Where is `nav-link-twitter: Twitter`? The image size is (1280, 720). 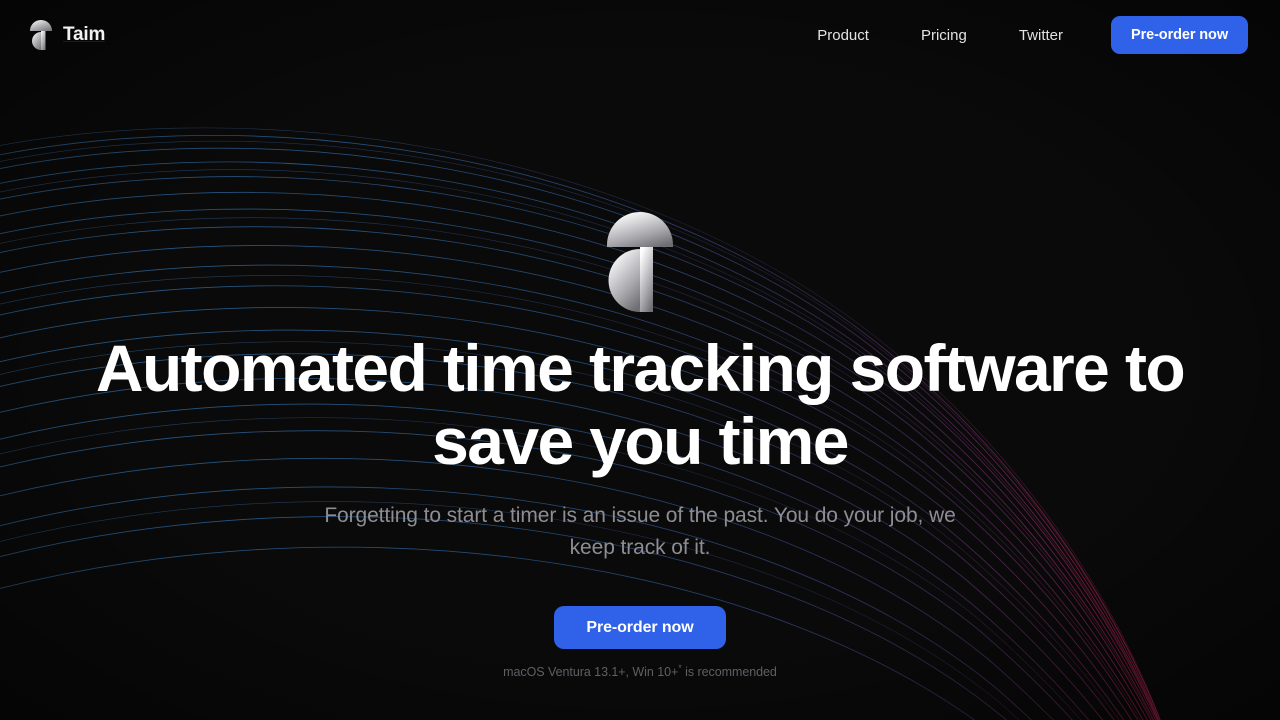 nav-link-twitter: Twitter is located at coordinates (1041, 35).